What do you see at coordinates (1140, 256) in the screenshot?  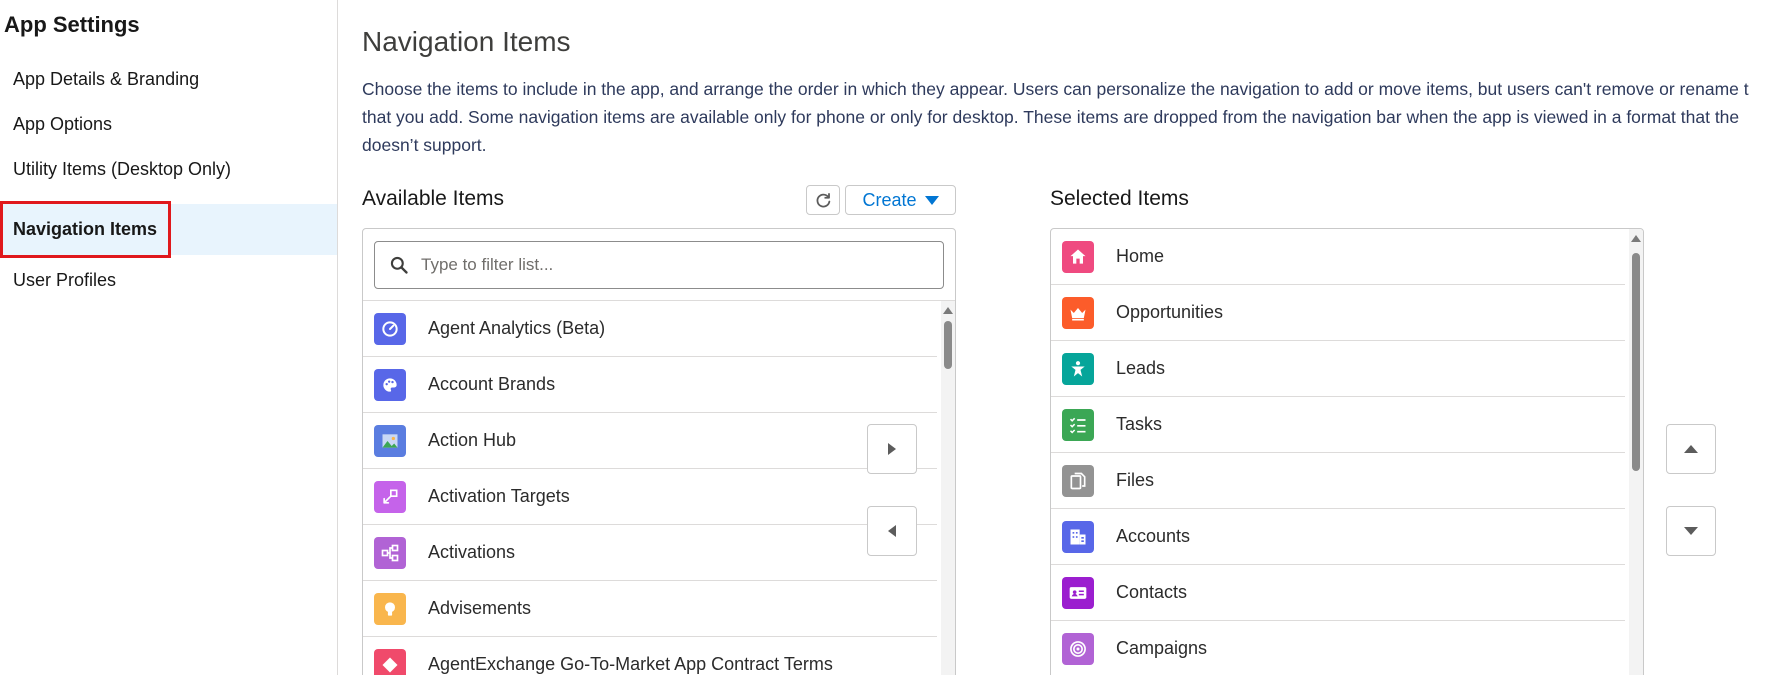 I see `list-item-label: Home` at bounding box center [1140, 256].